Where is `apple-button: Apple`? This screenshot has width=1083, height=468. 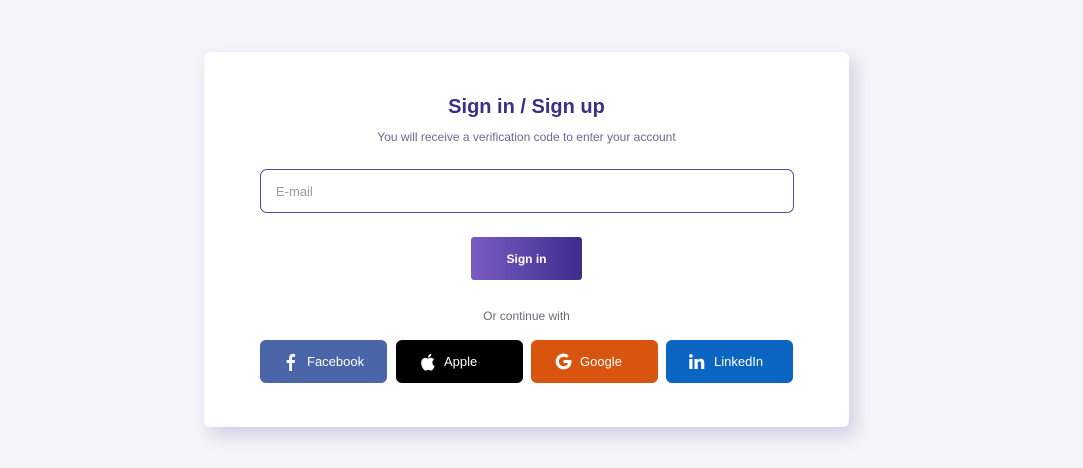
apple-button: Apple is located at coordinates (459, 361).